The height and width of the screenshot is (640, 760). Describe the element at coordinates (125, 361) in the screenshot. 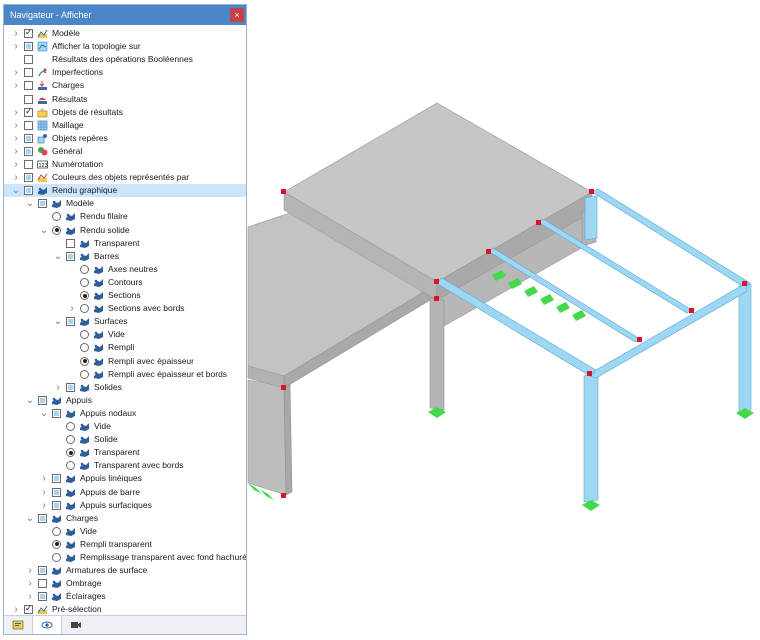

I see `tree-item: Rempli avec épaisseur` at that location.